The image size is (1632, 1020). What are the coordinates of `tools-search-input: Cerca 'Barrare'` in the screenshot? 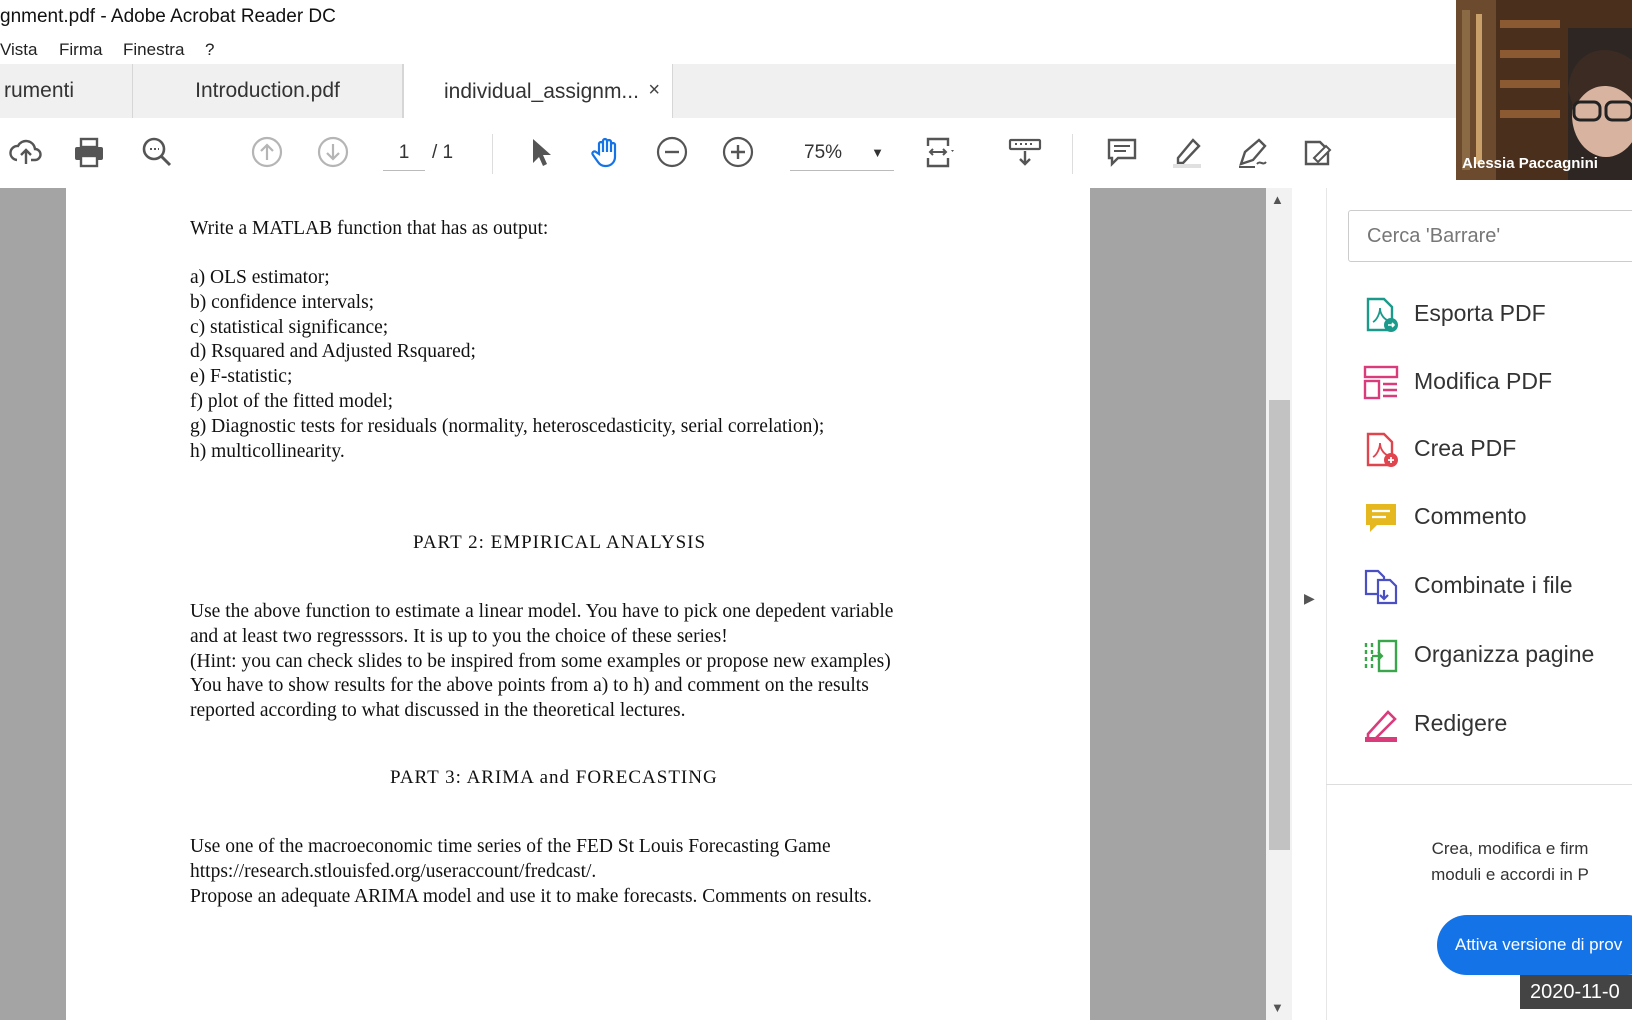 It's located at (1490, 236).